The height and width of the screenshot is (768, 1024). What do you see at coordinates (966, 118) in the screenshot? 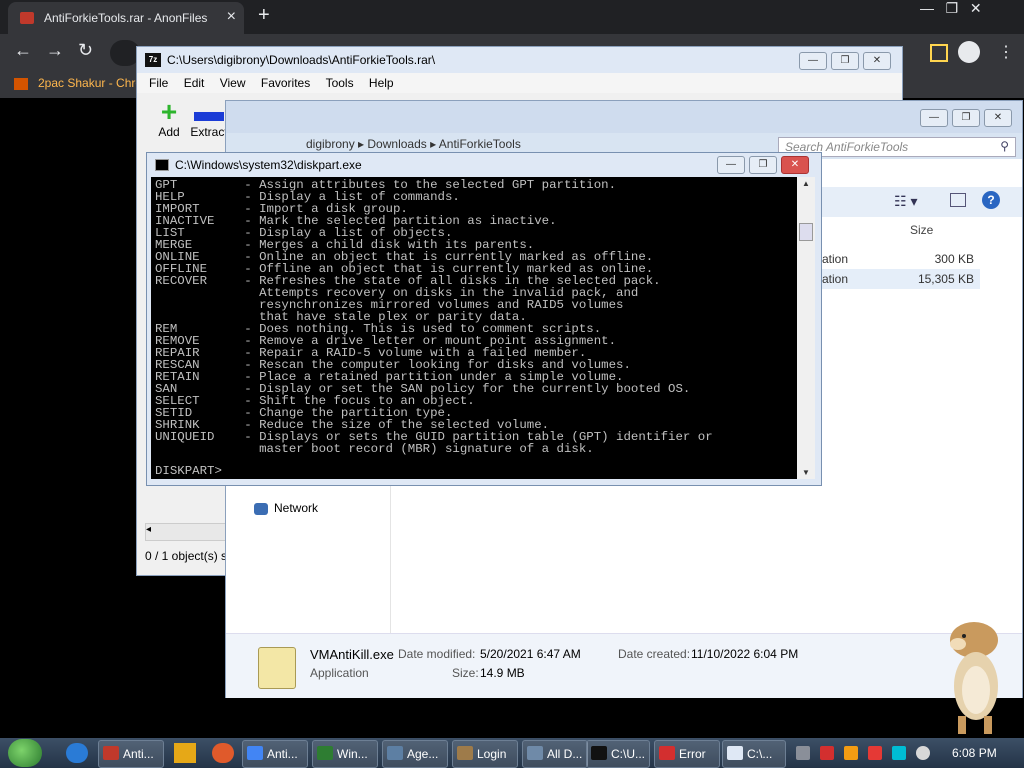
I see `explorer-maximize-button: ❐` at bounding box center [966, 118].